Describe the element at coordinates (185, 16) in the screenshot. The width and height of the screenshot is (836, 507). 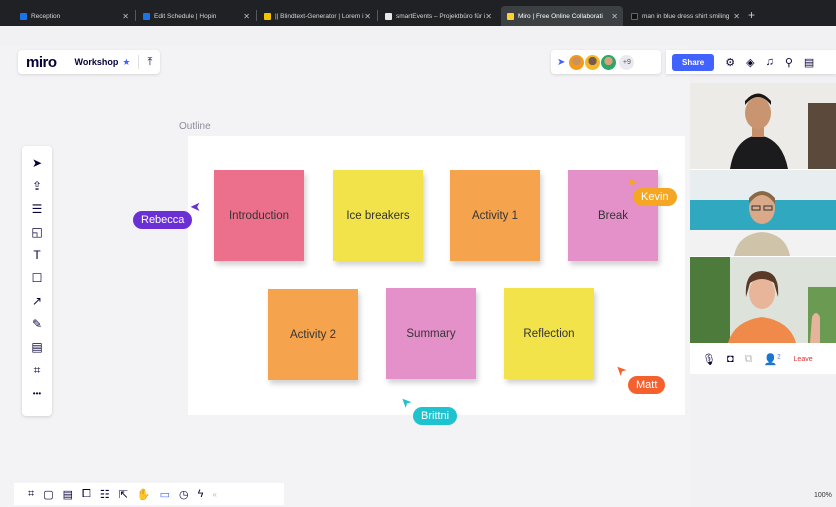
I see `tab-title: Edit Schedule | Hopin` at that location.